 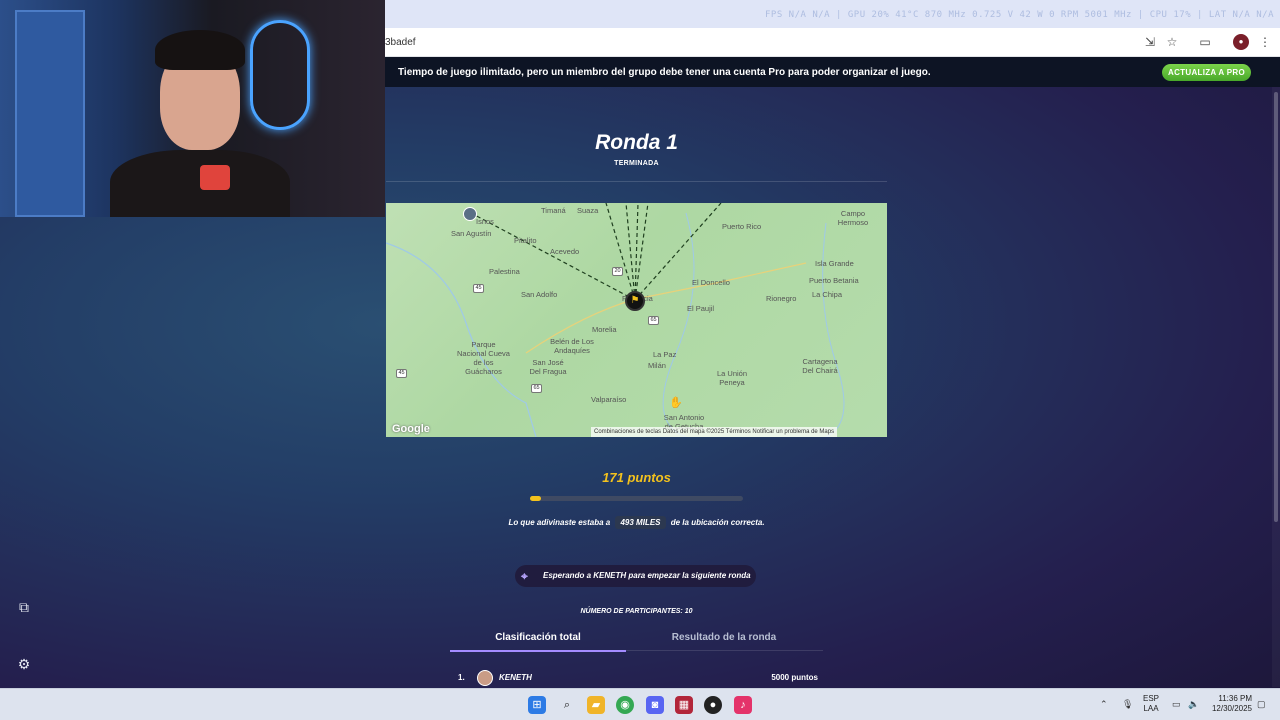 I want to click on chat-icon: ⧉, so click(x=24, y=607).